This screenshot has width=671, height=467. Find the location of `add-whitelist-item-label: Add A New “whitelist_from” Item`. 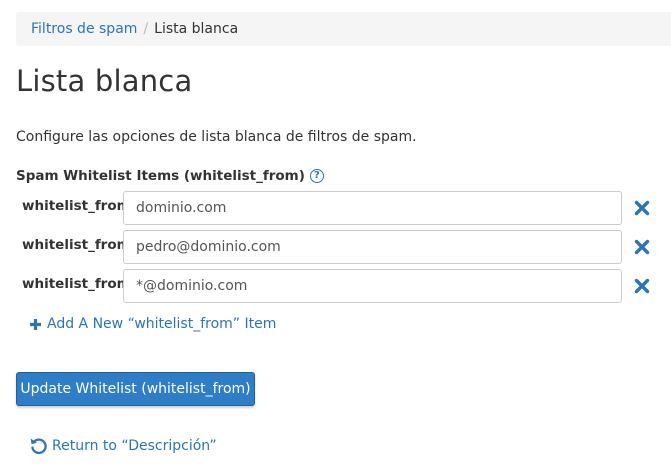

add-whitelist-item-label: Add A New “whitelist_from” Item is located at coordinates (162, 324).